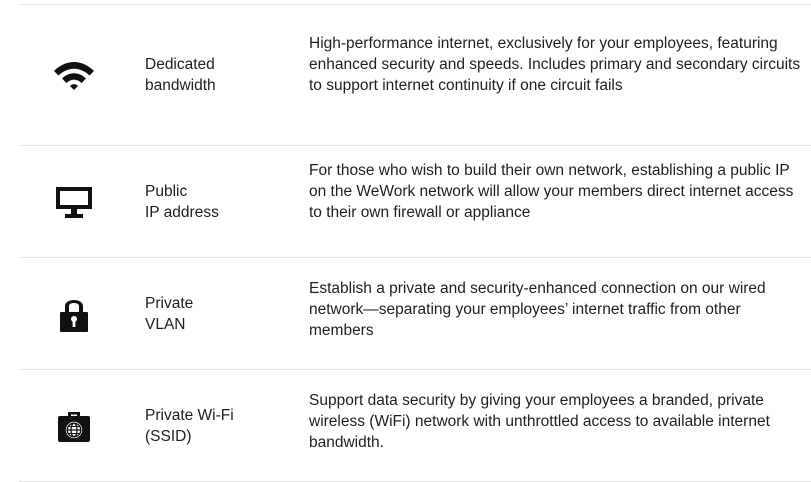 This screenshot has height=482, width=811. I want to click on monitor-icon, so click(74, 202).